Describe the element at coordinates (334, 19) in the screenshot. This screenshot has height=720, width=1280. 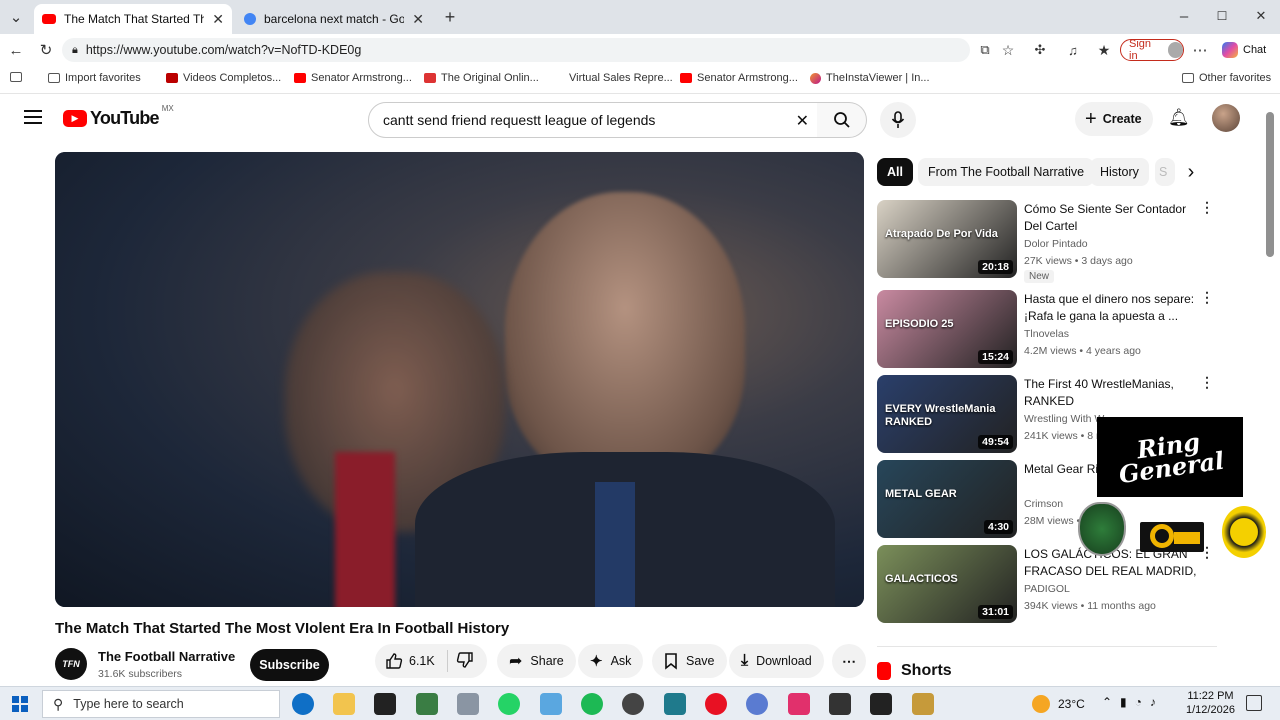
I see `tab-google: barcelona next match - Google Se ✕` at that location.